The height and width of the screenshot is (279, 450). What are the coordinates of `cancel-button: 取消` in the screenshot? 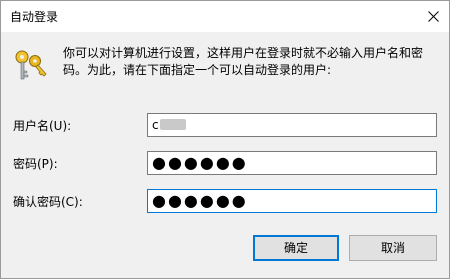 It's located at (393, 248).